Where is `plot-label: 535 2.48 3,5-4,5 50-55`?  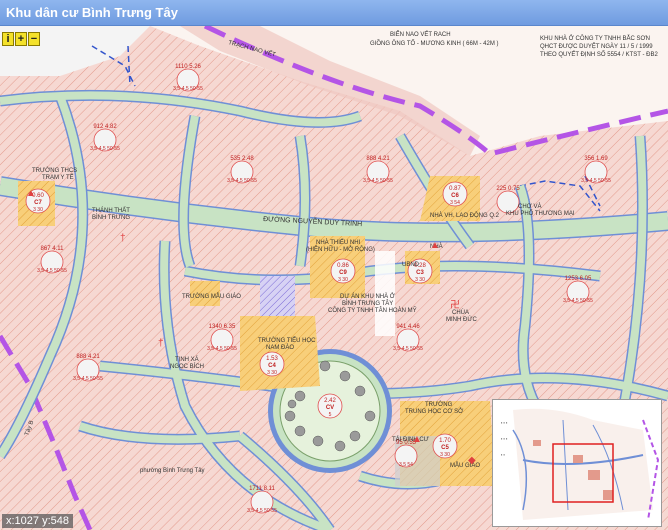 plot-label: 535 2.48 3,5-4,5 50-55 is located at coordinates (242, 170).